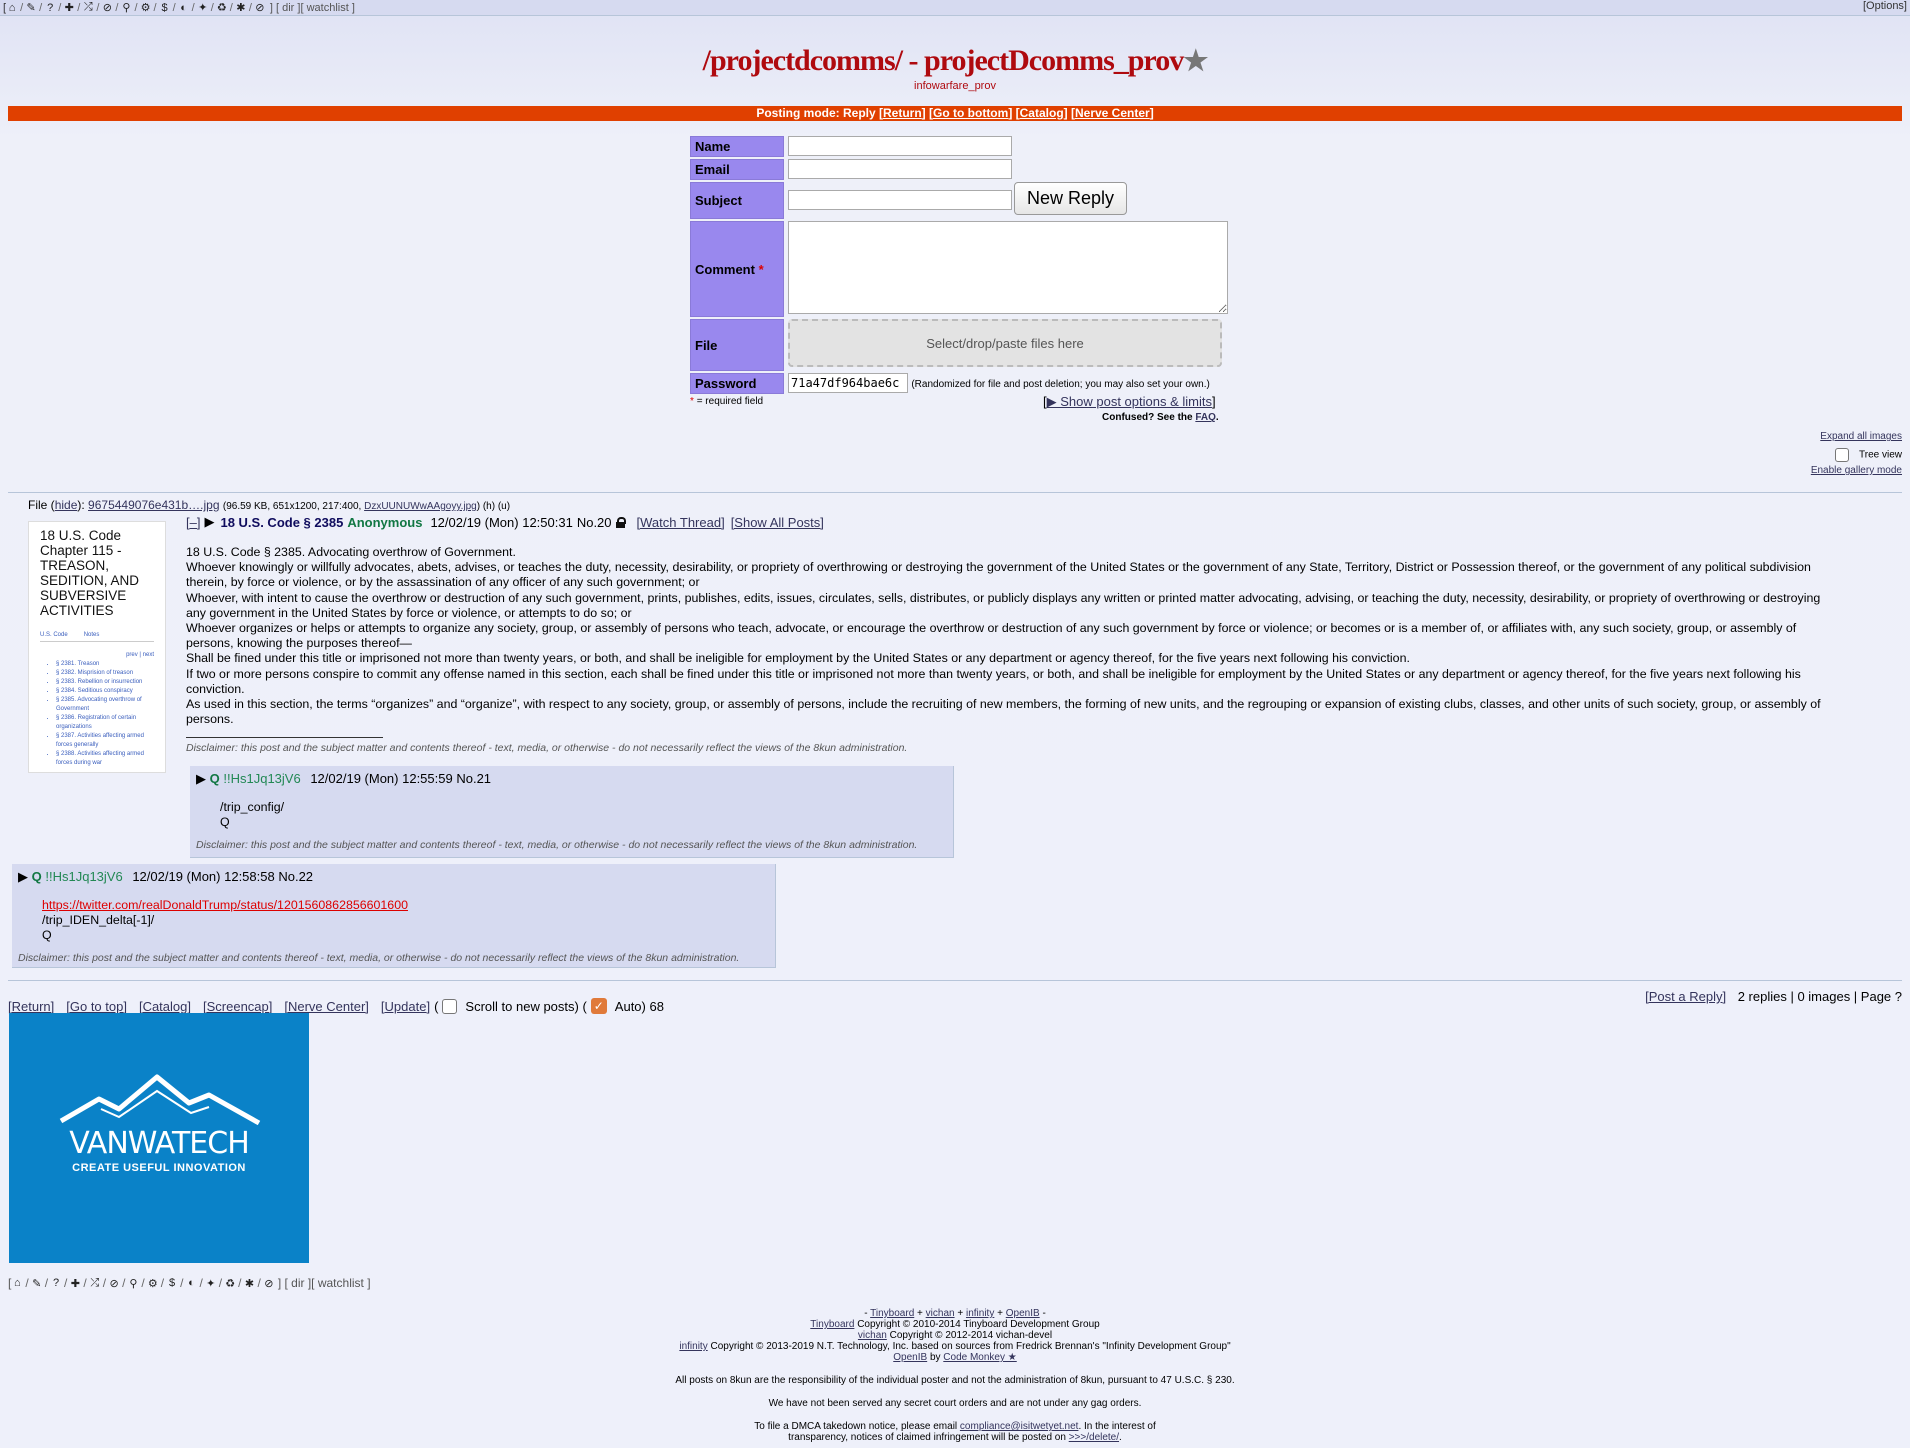  I want to click on options-link: [Options], so click(1885, 6).